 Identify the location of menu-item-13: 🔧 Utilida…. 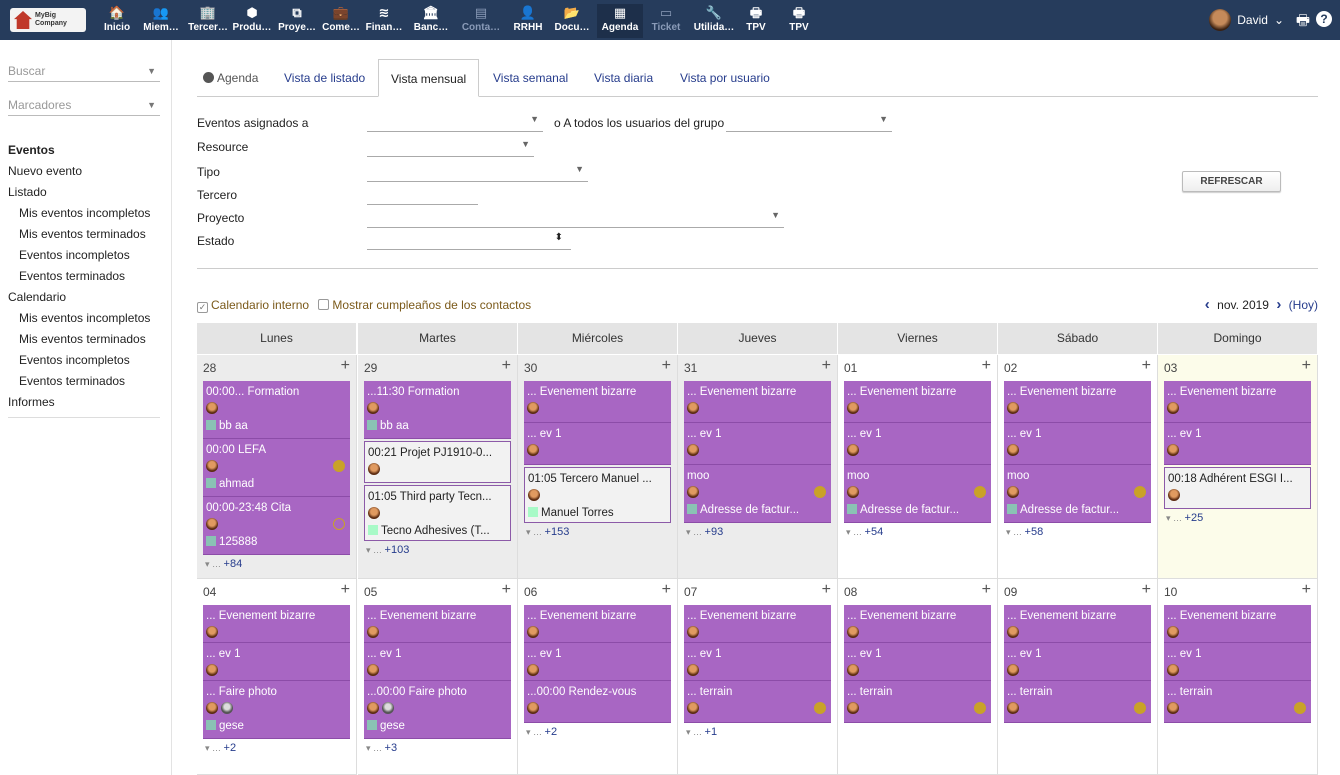
(714, 21).